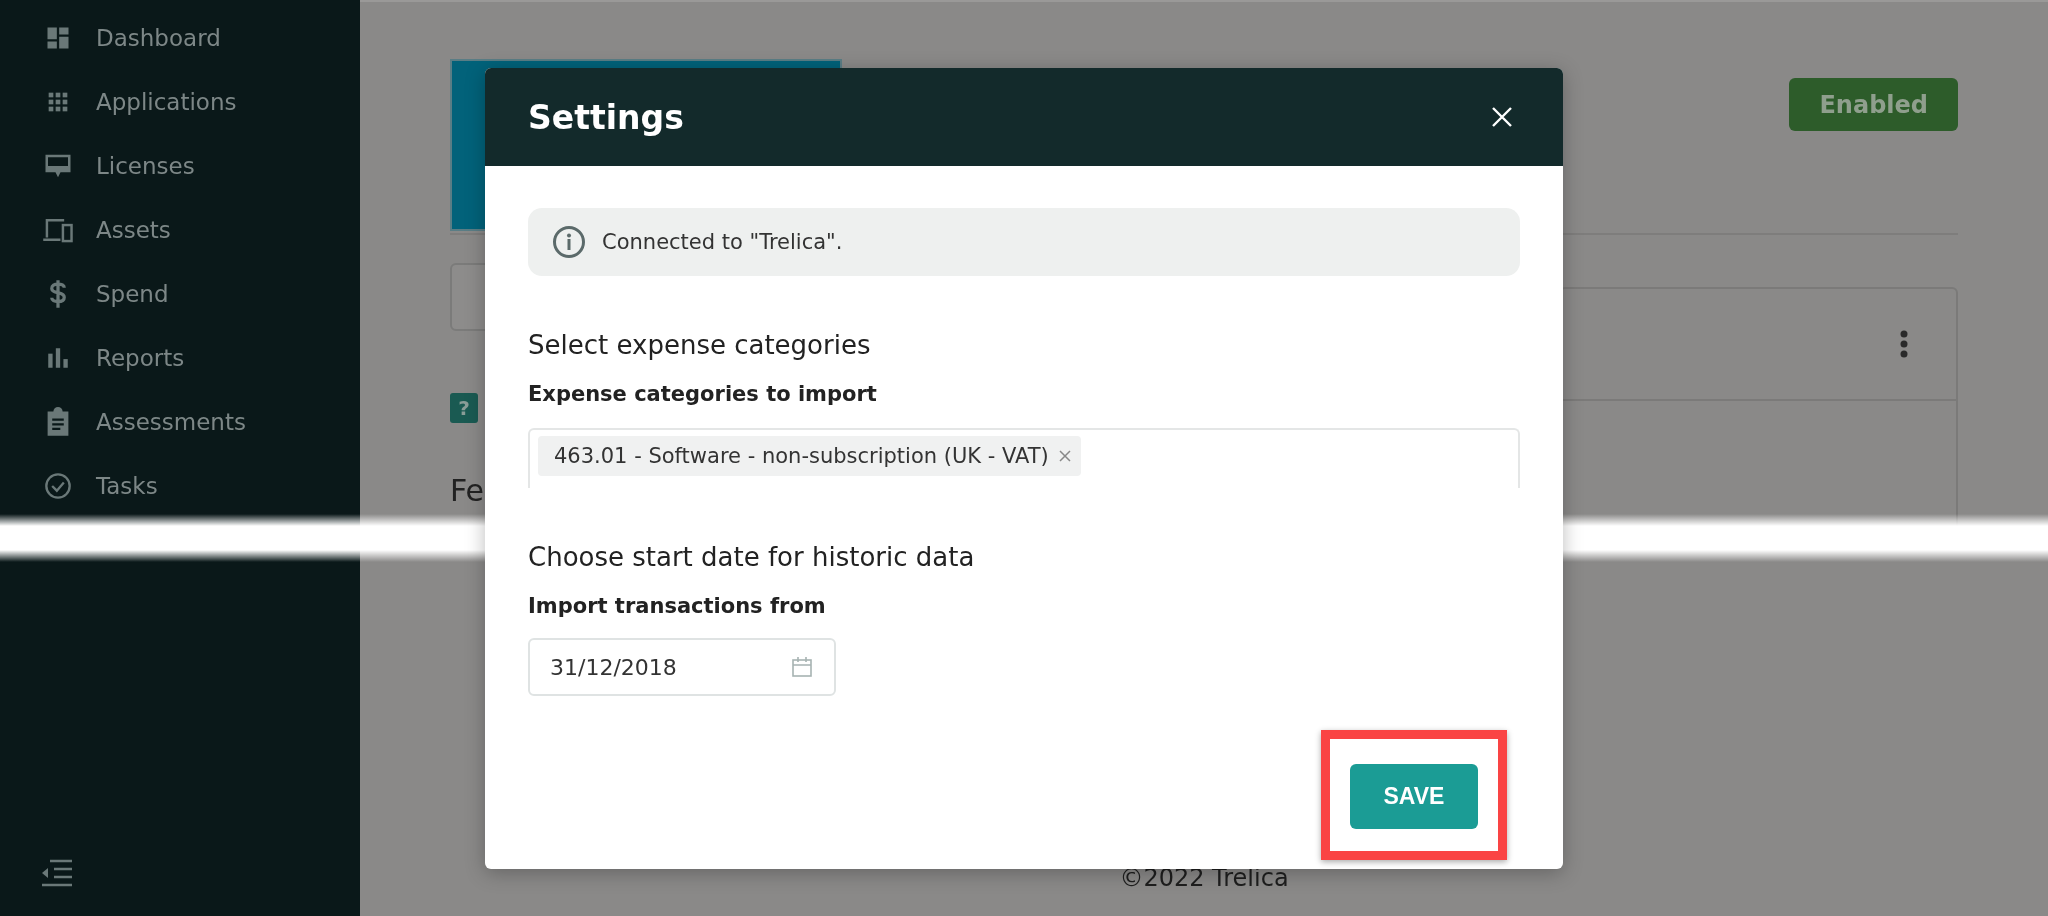  What do you see at coordinates (180, 422) in the screenshot?
I see `sidebar-item: Assessments` at bounding box center [180, 422].